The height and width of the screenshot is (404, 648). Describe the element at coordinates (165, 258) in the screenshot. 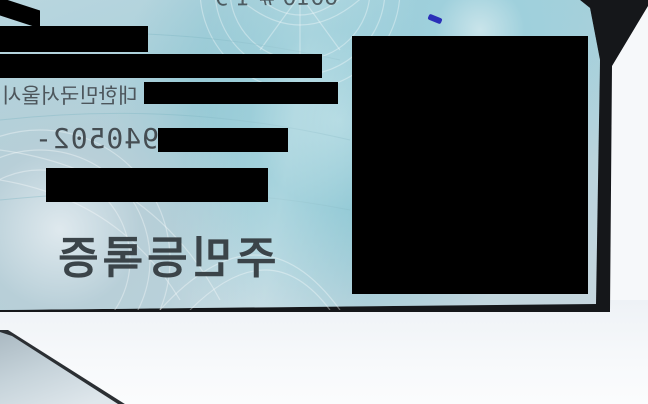

I see `card-title: 주민등록증` at that location.